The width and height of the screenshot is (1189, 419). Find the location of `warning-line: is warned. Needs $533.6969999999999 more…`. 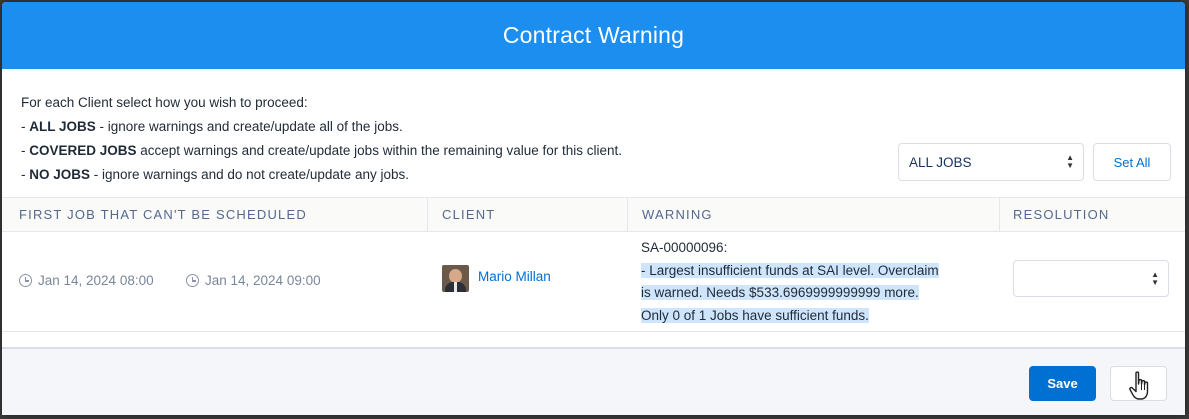

warning-line: is warned. Needs $533.6969999999999 more… is located at coordinates (780, 292).